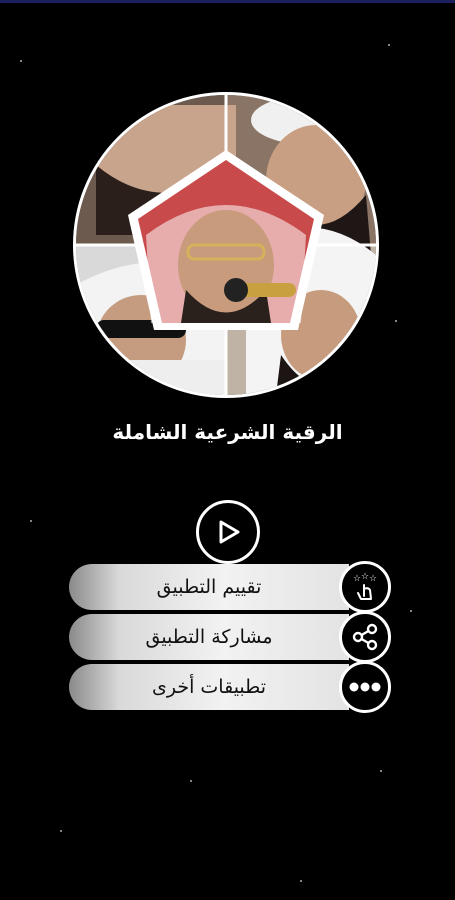  I want to click on menu-item-rate: تقييم التطبيق ☆ ☆ ☆, so click(230, 587).